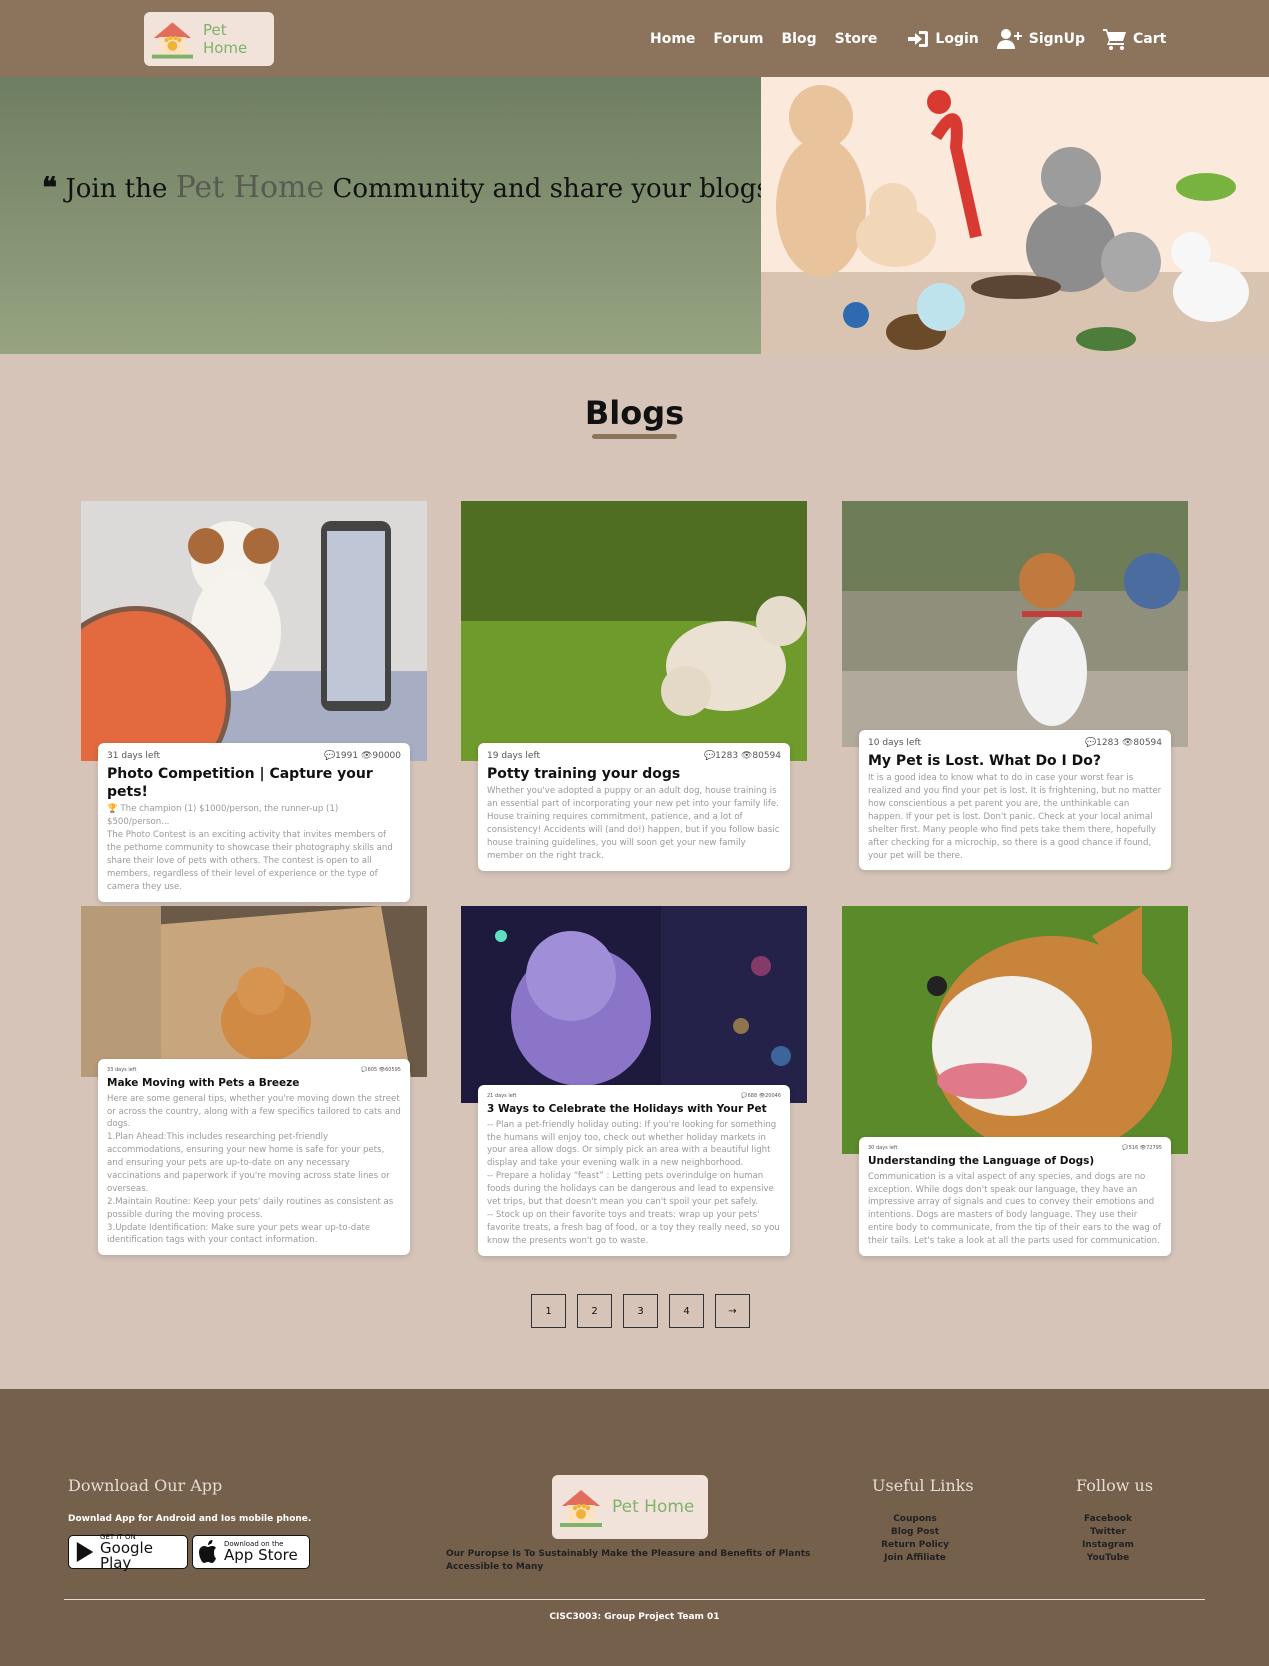 This screenshot has width=1269, height=1666. I want to click on nav-signup: SignUp, so click(1040, 39).